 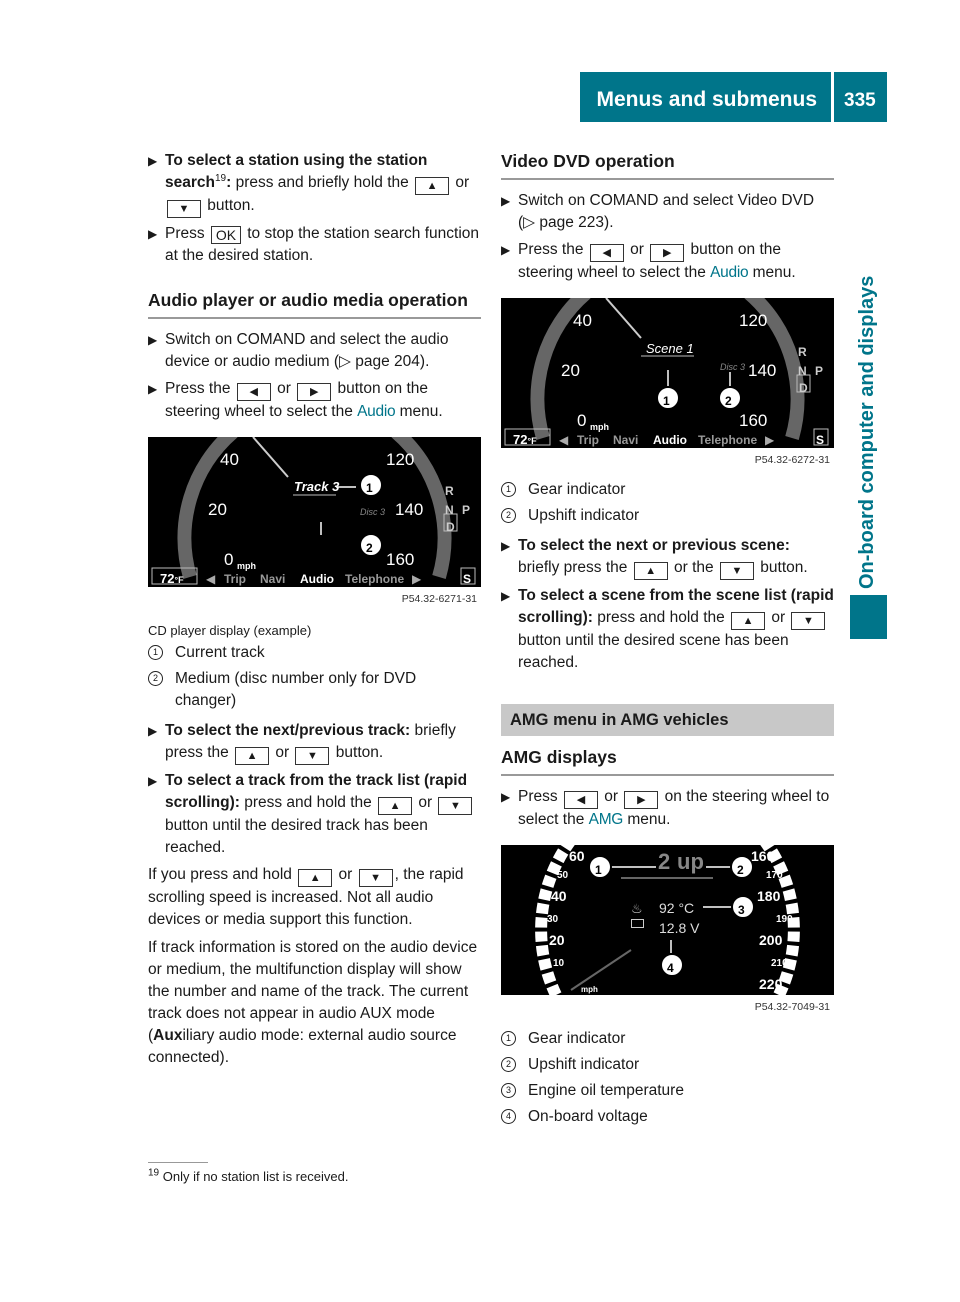 What do you see at coordinates (577, 856) in the screenshot?
I see `speed-label: 60` at bounding box center [577, 856].